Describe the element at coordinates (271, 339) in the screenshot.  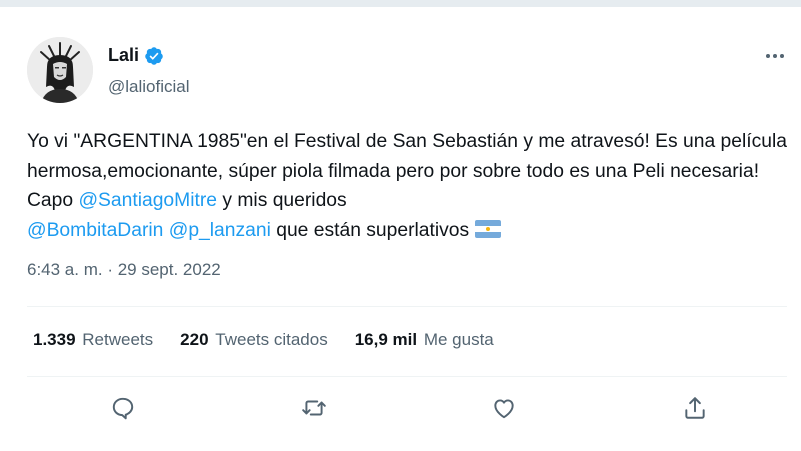
I see `quotes-label: Tweets citados` at that location.